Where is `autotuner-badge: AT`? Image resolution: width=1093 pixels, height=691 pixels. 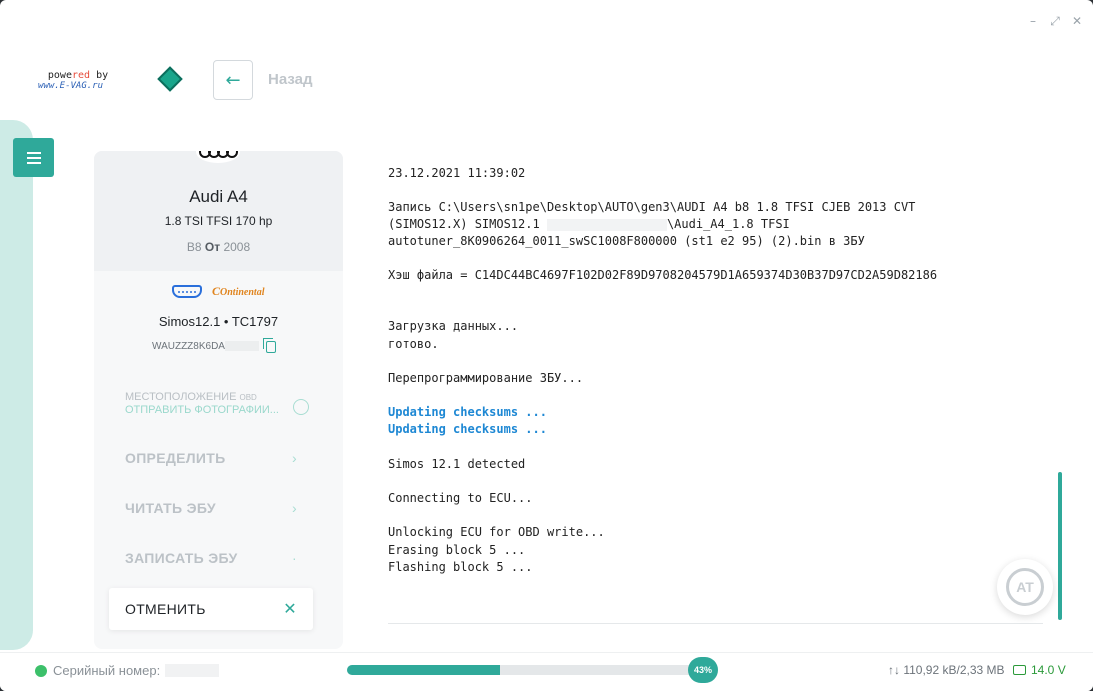 autotuner-badge: AT is located at coordinates (1025, 587).